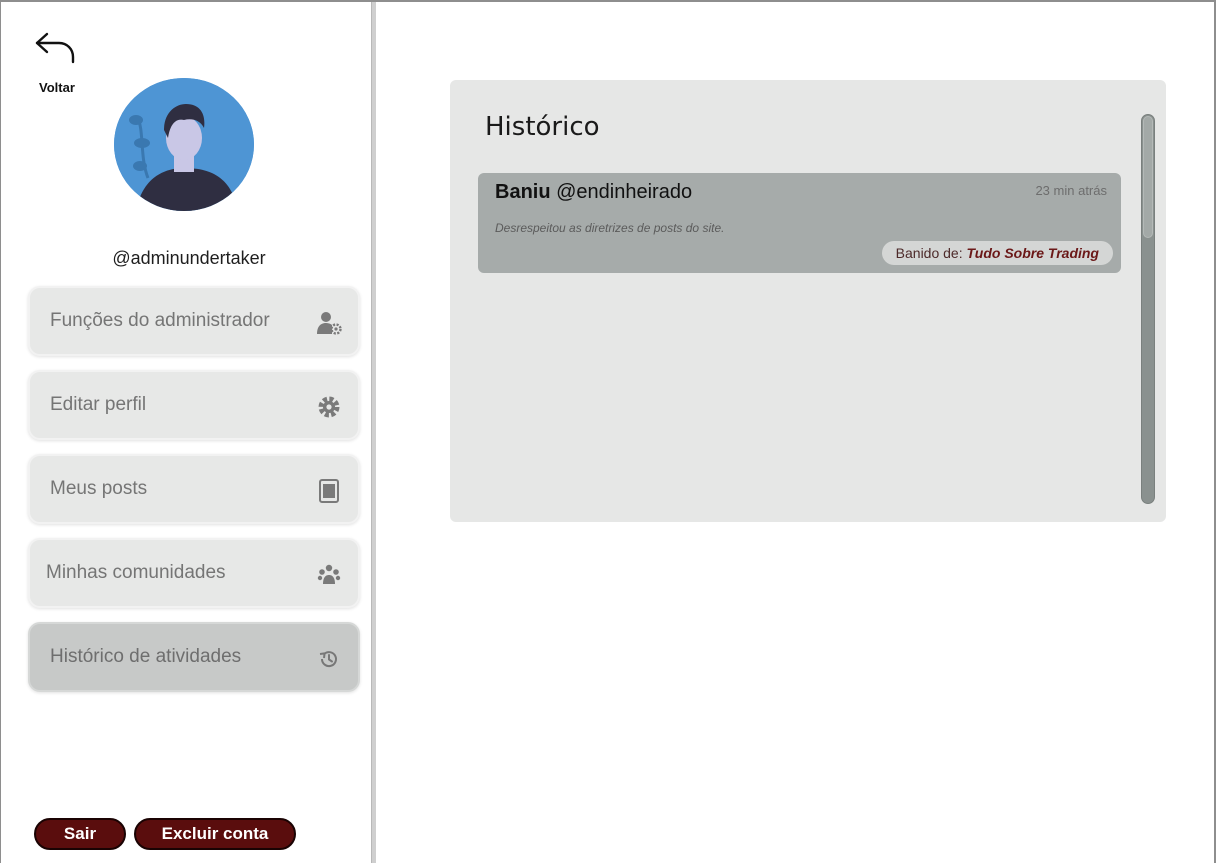 The image size is (1216, 863). I want to click on badge-community: Tudo Sobre Trading, so click(1033, 253).